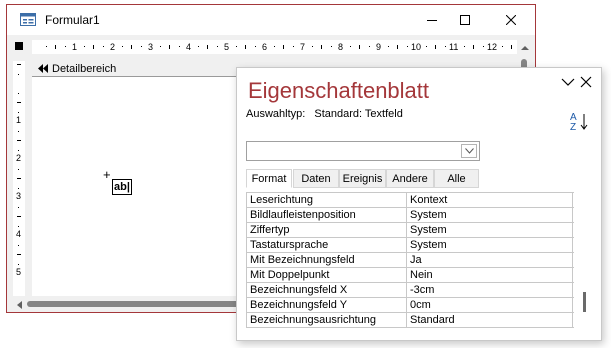 This screenshot has height=348, width=611. I want to click on horizontal-ruler: 1 2 3 4 5 6 7 8 9 10 11 12, so click(274, 47).